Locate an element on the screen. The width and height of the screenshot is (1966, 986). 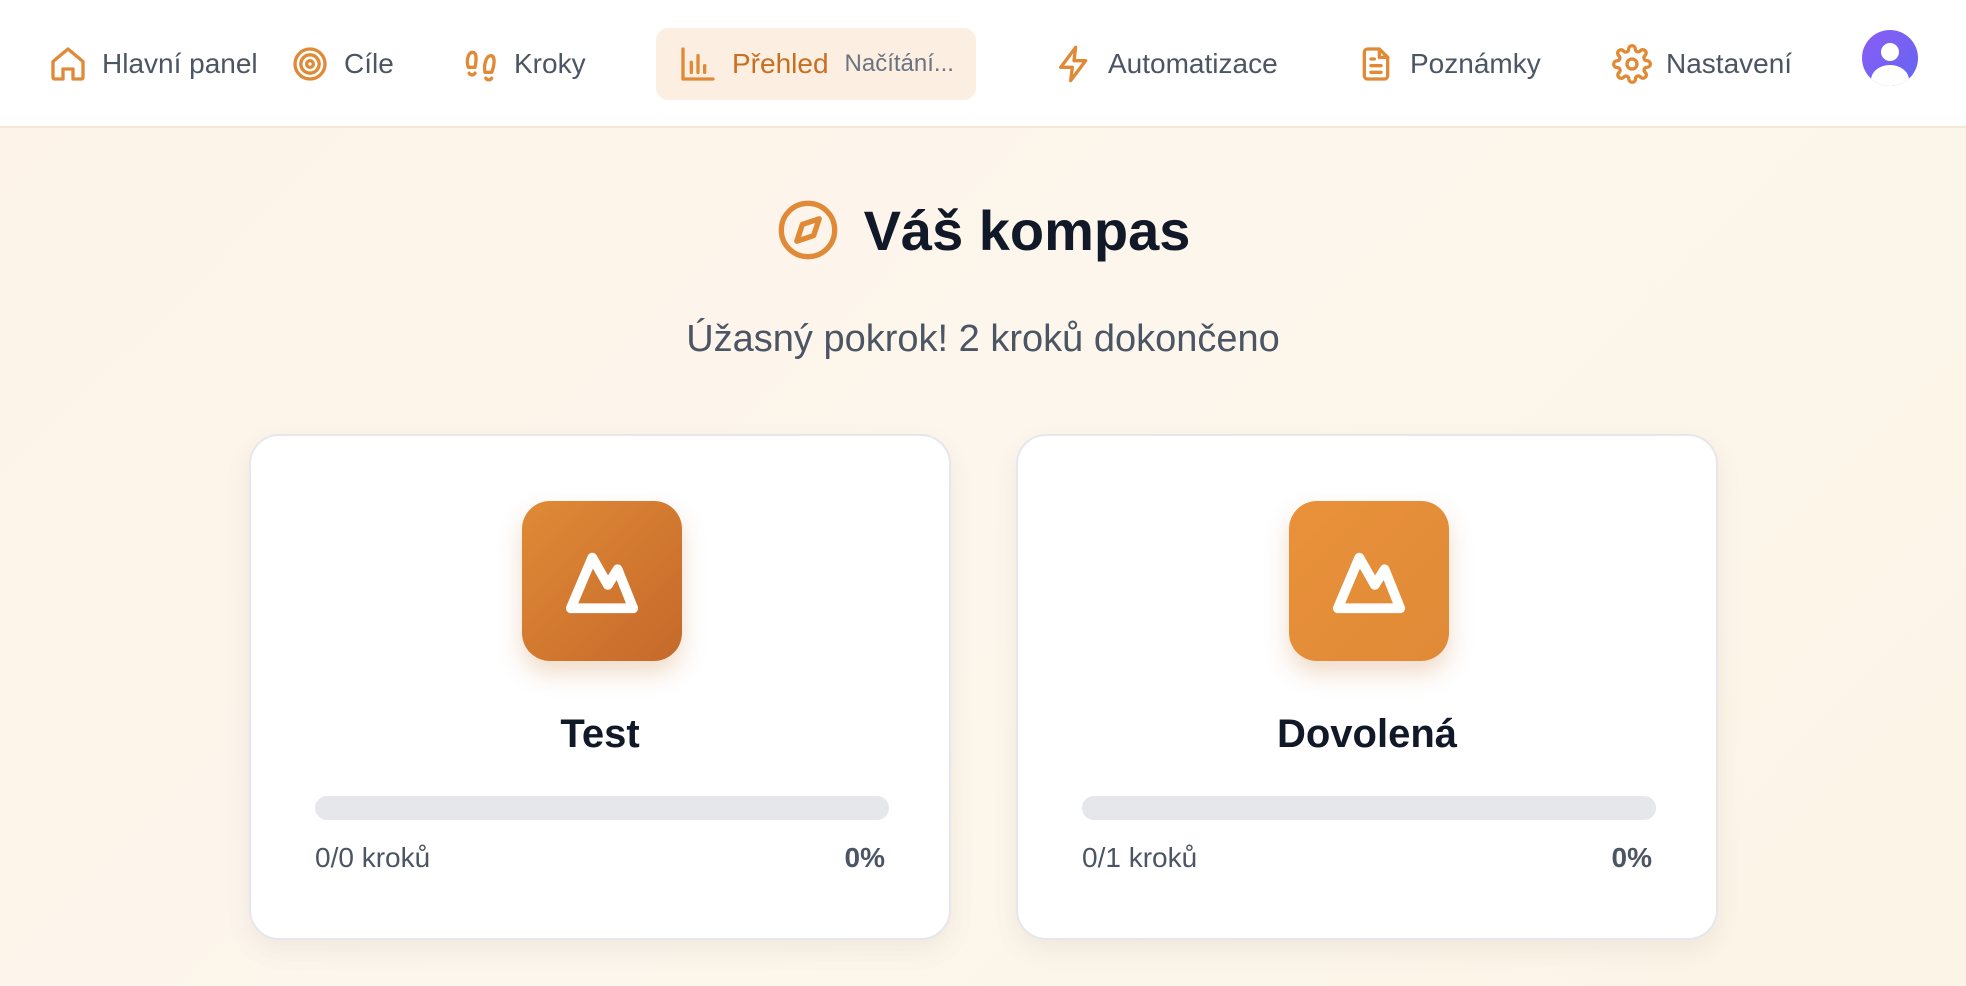
nav-label: Kroky is located at coordinates (550, 63).